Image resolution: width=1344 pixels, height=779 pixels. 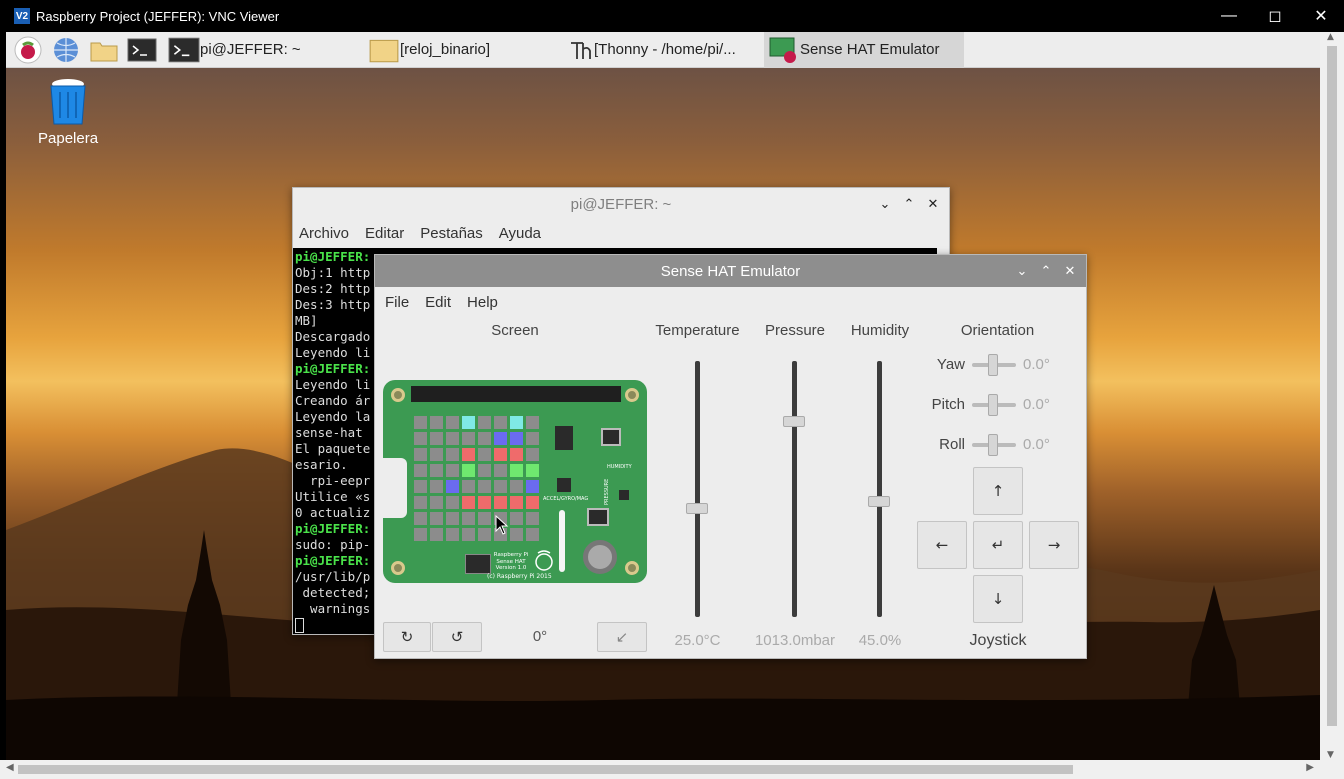 I want to click on vertical-scrollbar: ▲ ▼, so click(x=1332, y=396).